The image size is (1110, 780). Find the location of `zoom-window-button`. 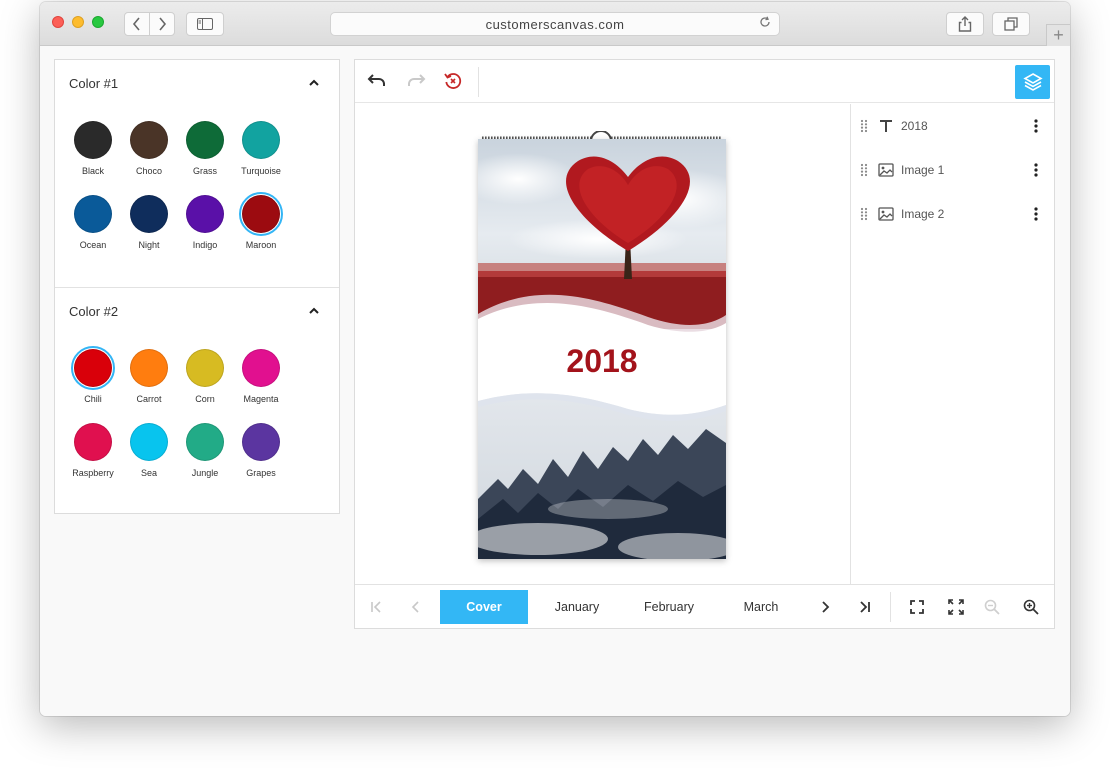

zoom-window-button is located at coordinates (98, 22).